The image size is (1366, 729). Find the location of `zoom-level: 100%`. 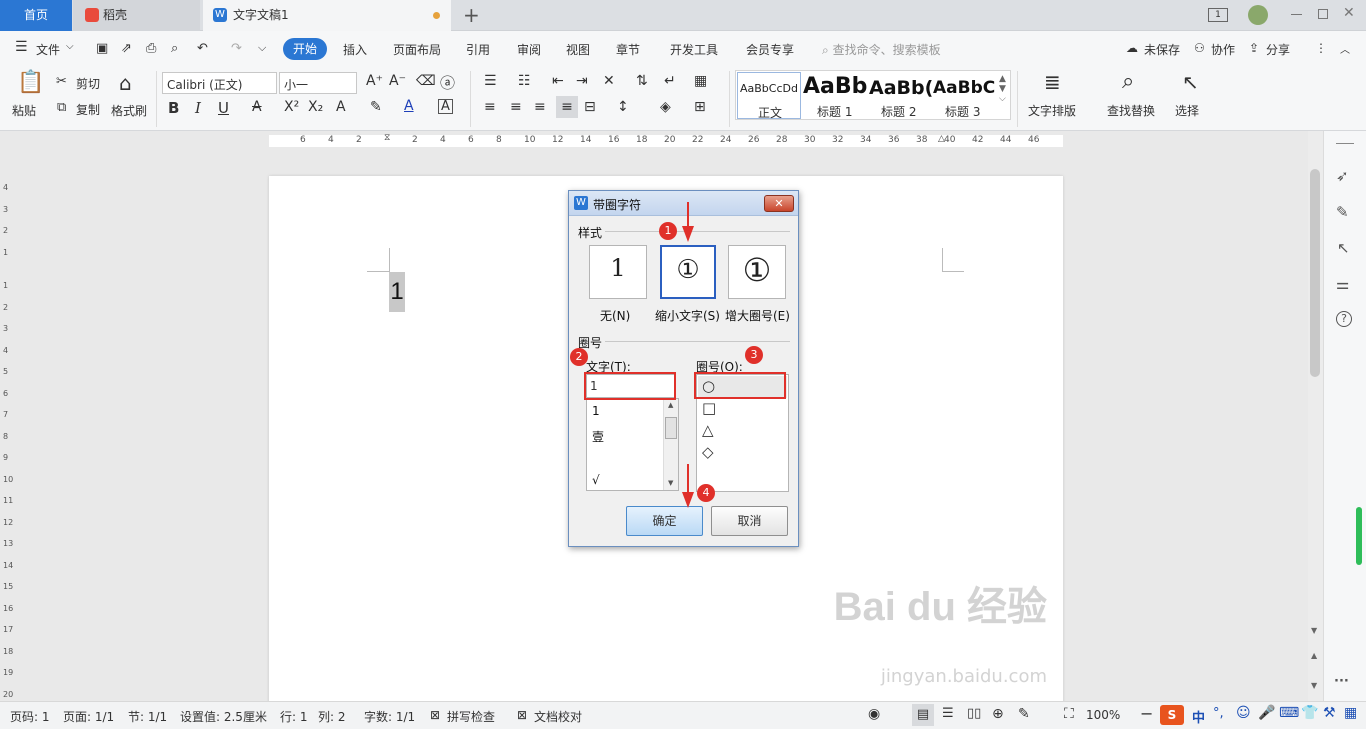

zoom-level: 100% is located at coordinates (1103, 715).